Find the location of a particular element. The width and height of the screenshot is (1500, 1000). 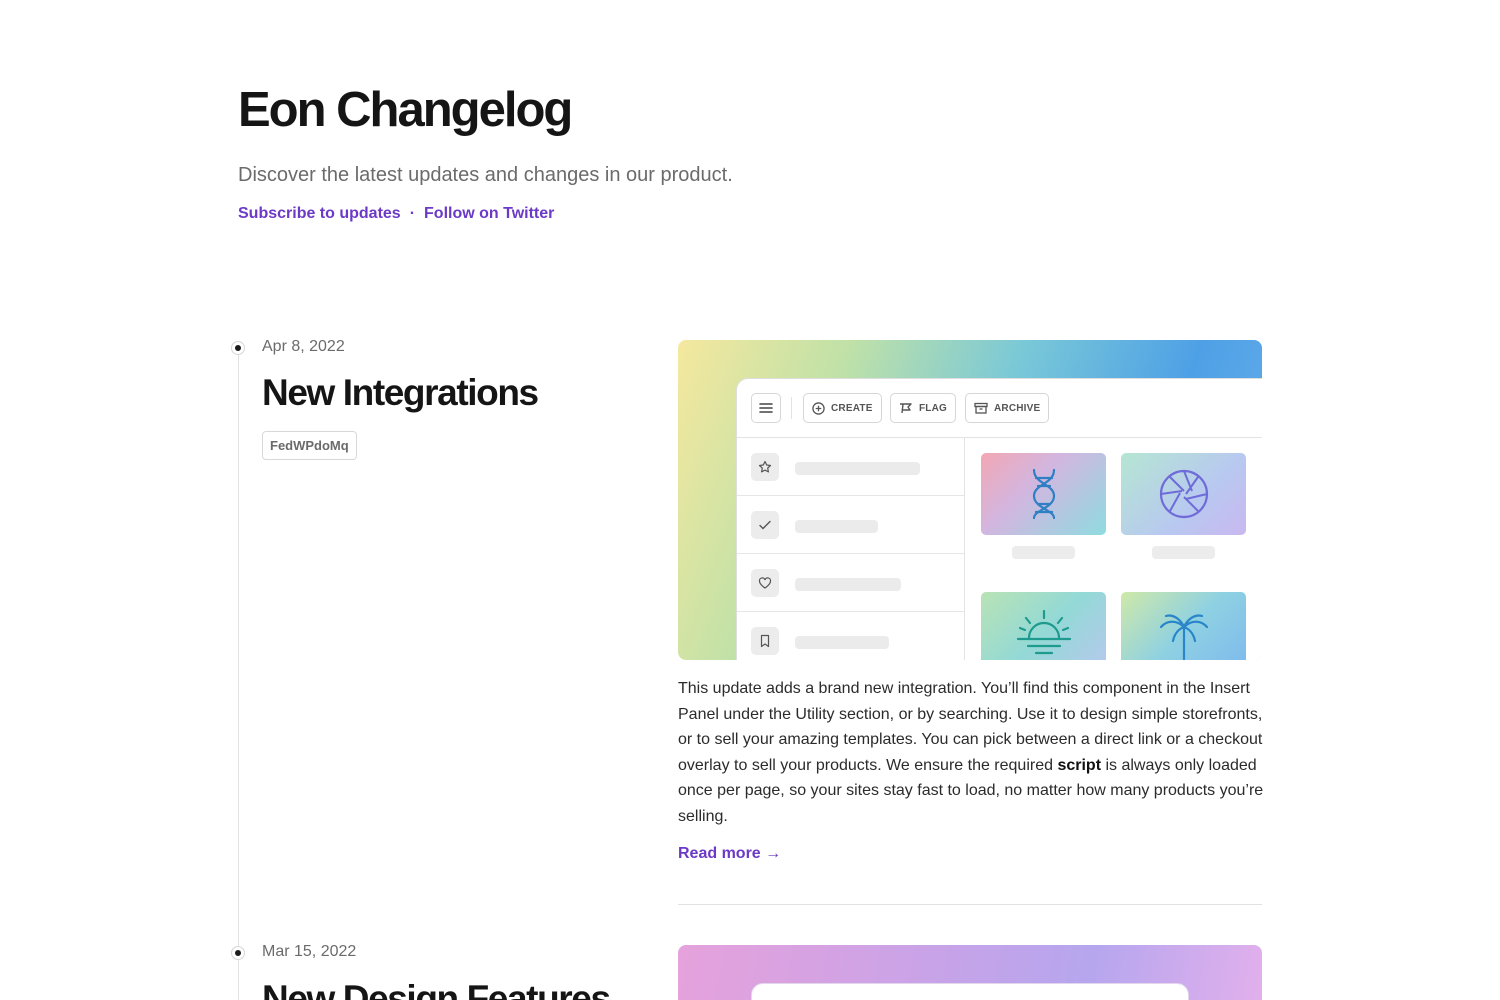

bookmark-icon is located at coordinates (765, 641).